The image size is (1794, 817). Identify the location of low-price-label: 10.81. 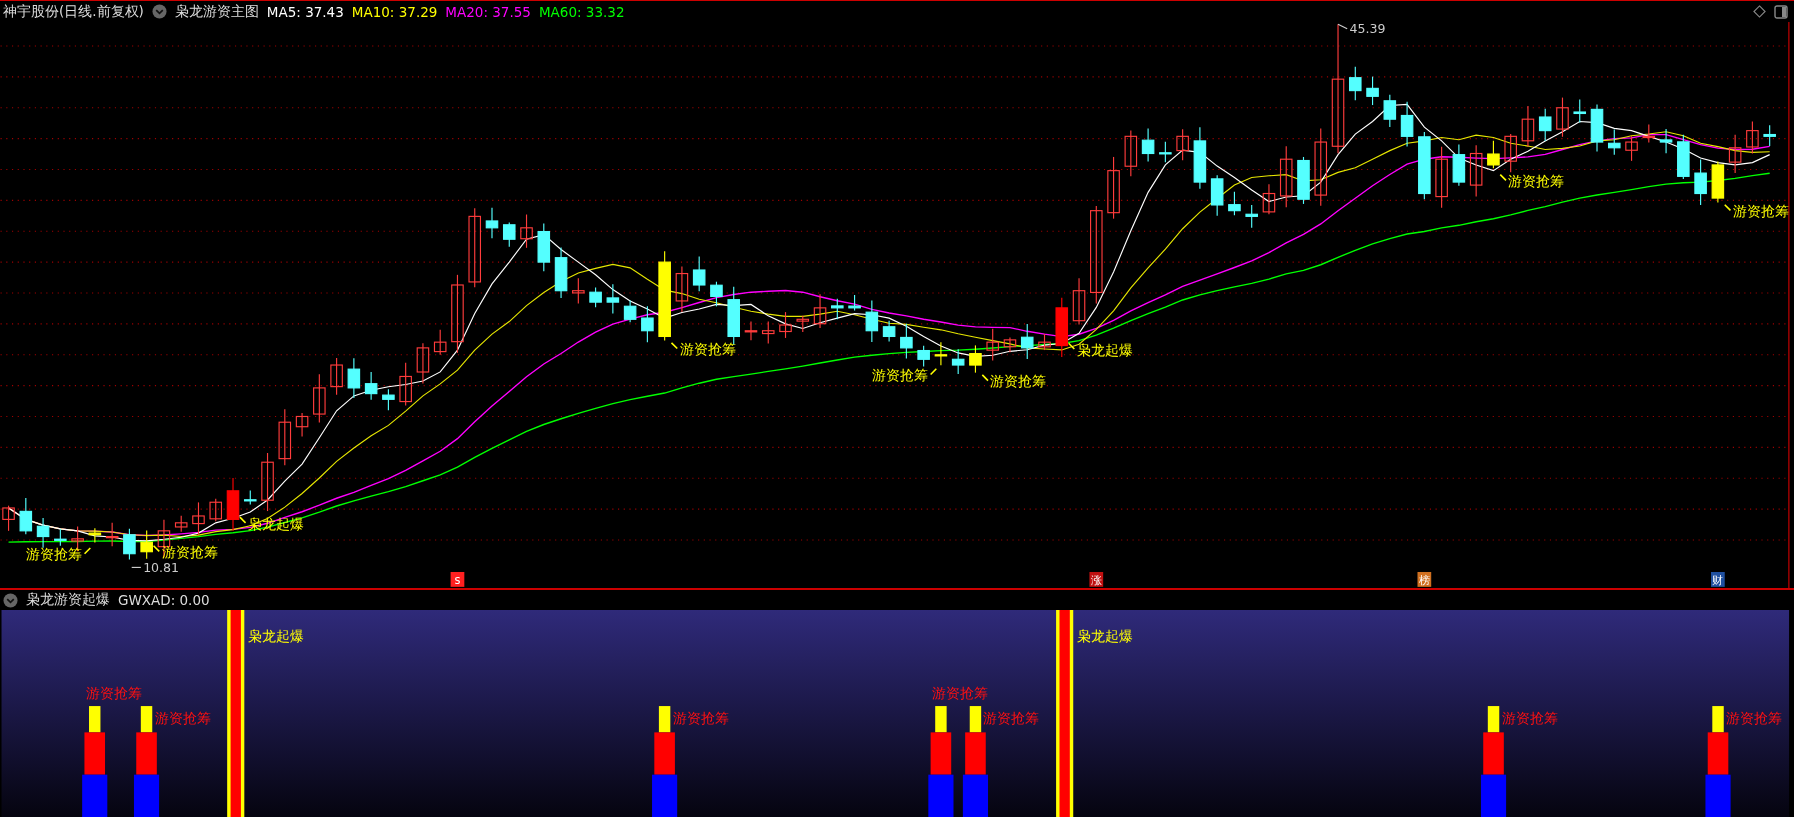
(161, 567).